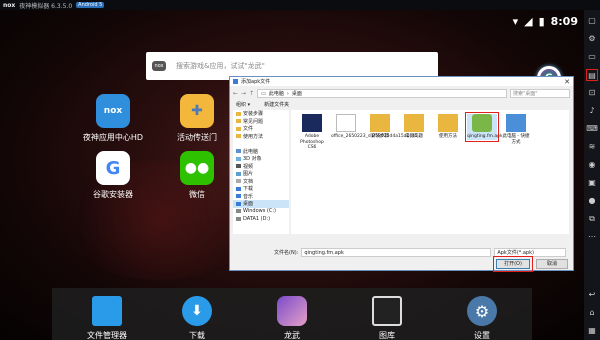 Image resolution: width=600 pixels, height=340 pixels. What do you see at coordinates (387, 335) in the screenshot?
I see `dock-label: 图库` at bounding box center [387, 335].